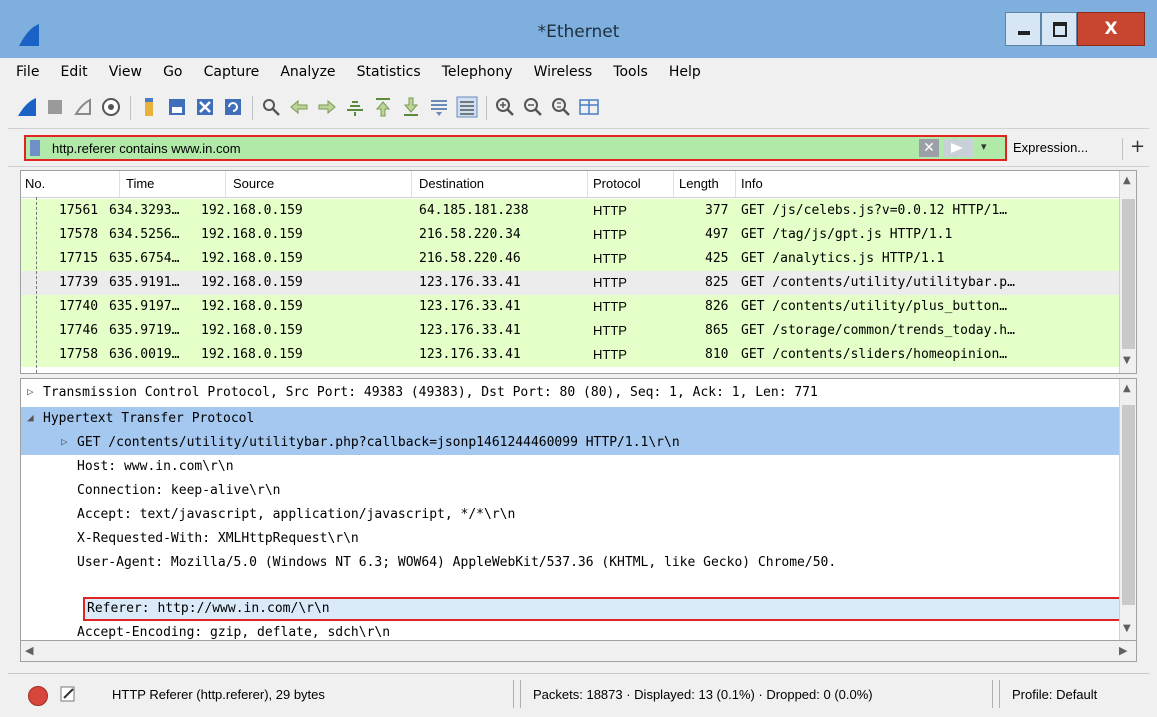 Image resolution: width=1157 pixels, height=717 pixels. I want to click on start-capture-icon, so click(27, 107).